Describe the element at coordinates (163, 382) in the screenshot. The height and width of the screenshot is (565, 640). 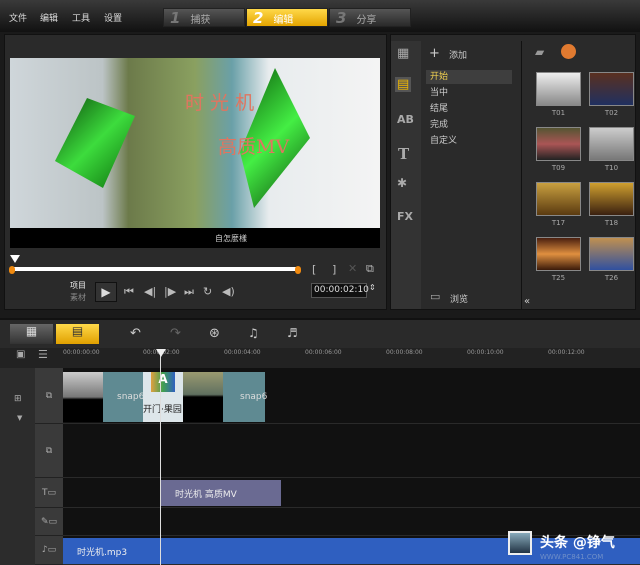
I see `transition-a-icon: A` at that location.